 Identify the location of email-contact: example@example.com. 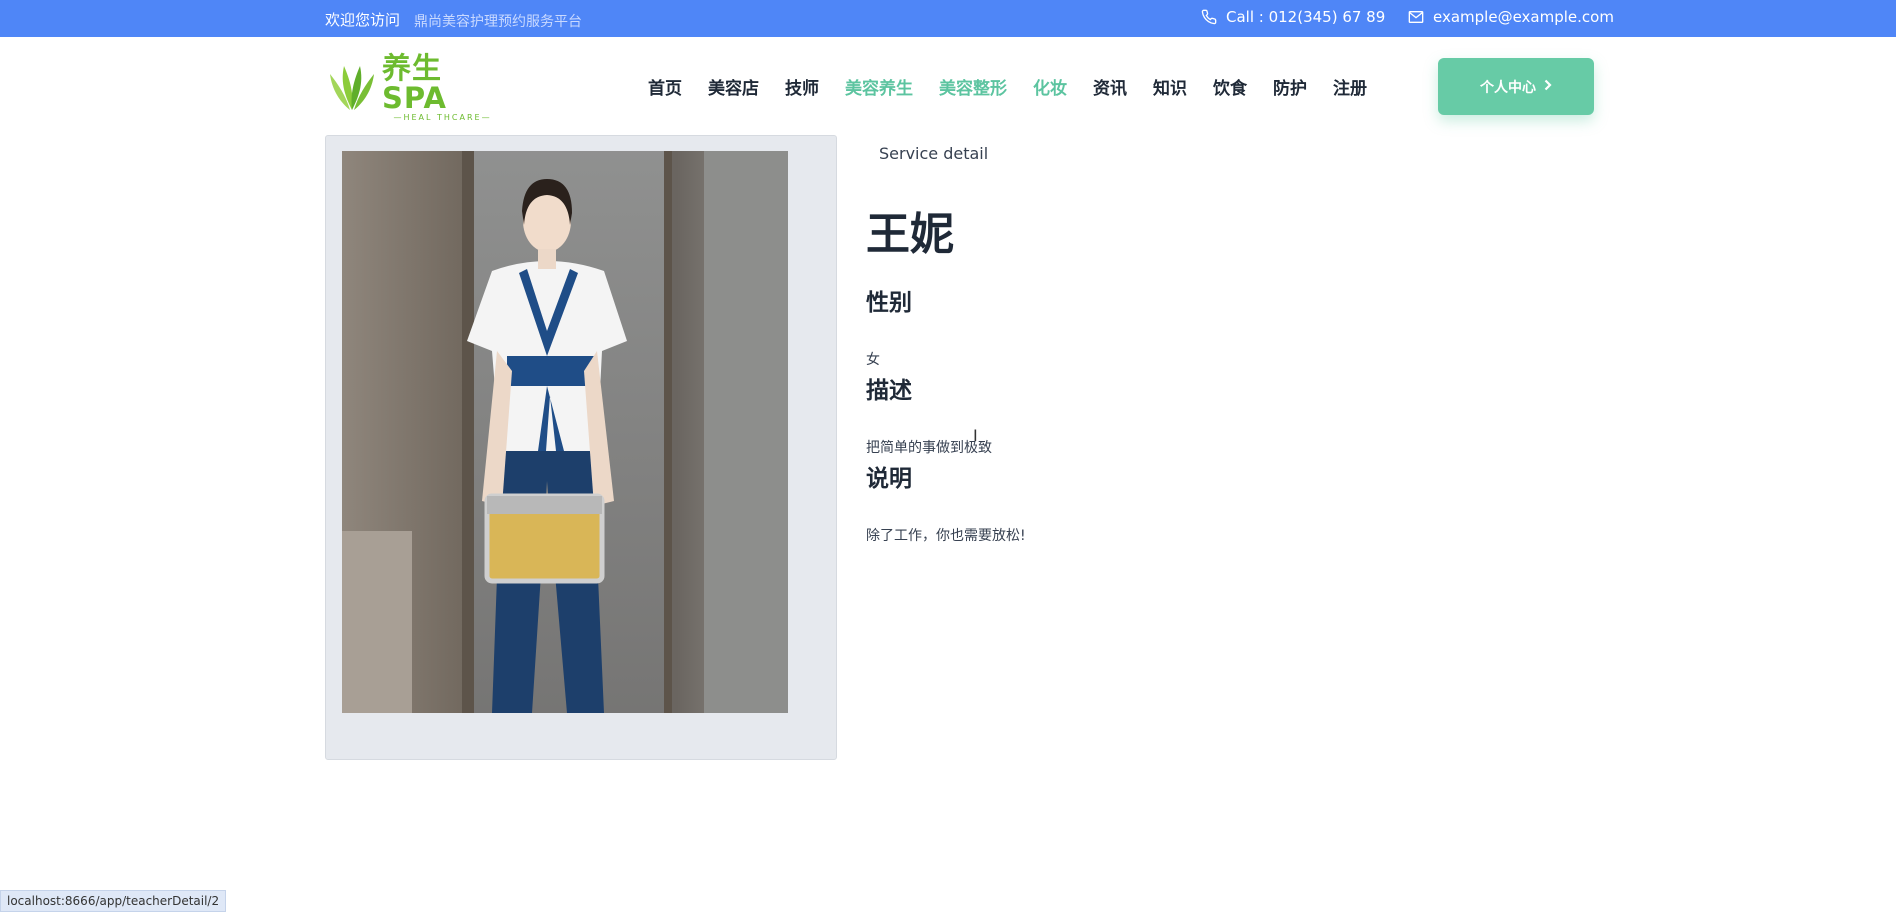
(1511, 17).